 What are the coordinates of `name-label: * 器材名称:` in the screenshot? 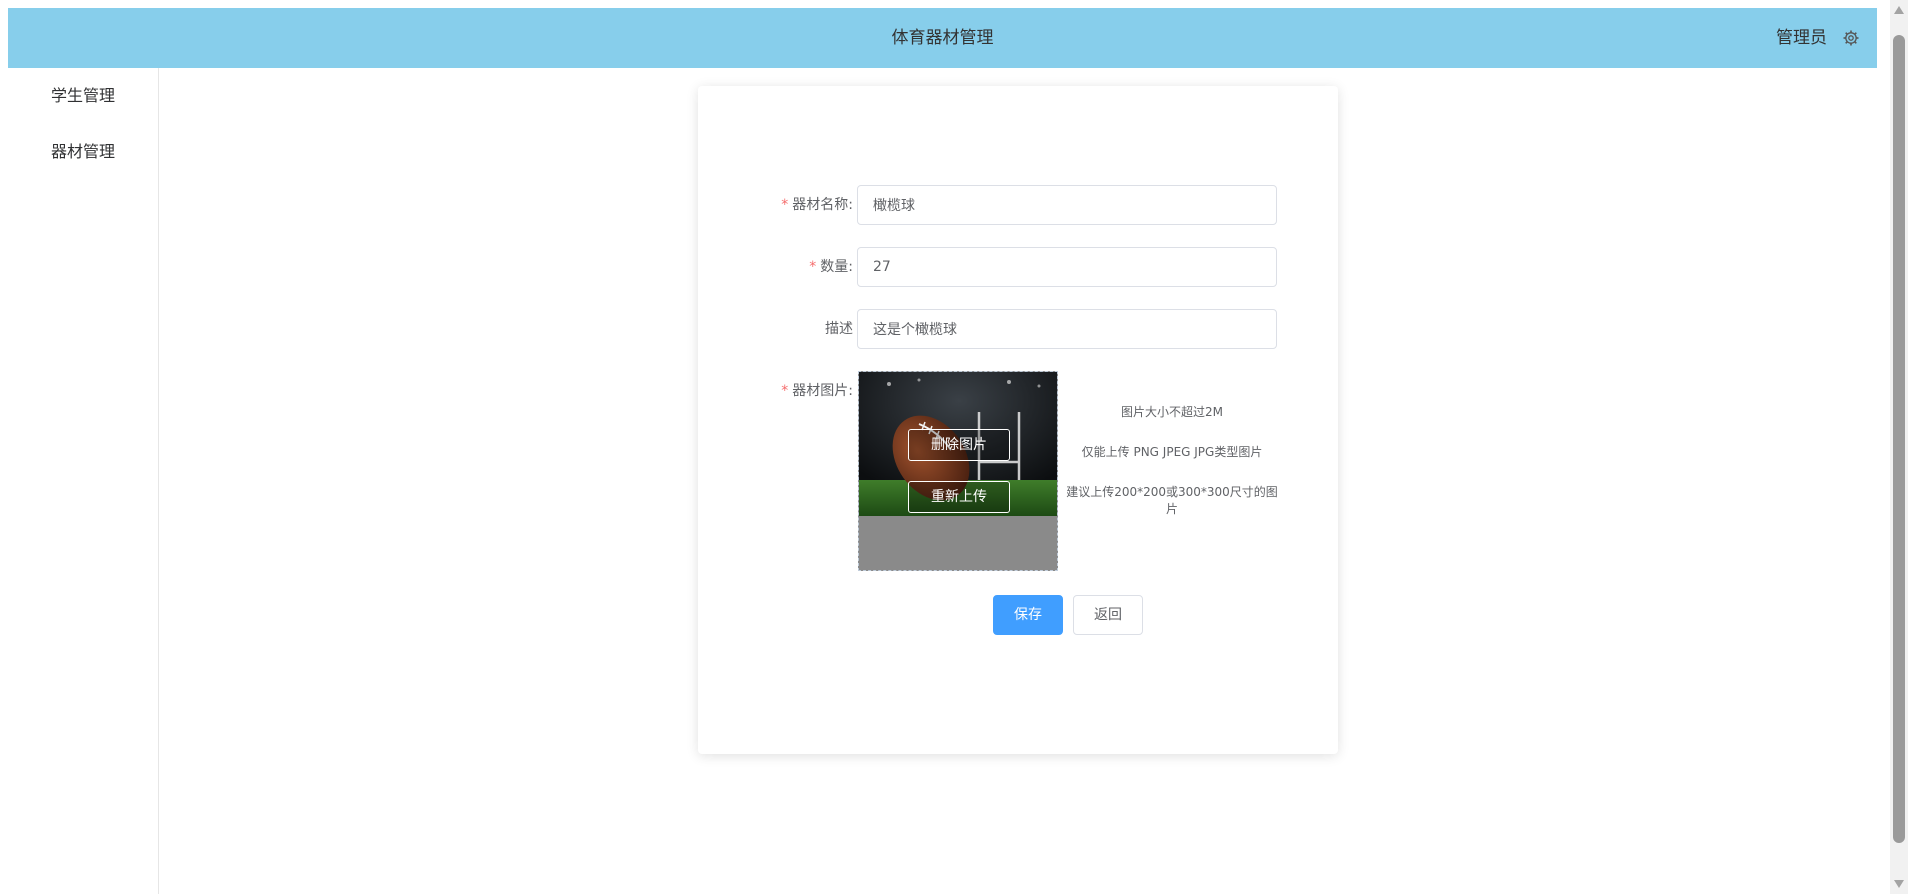 It's located at (817, 205).